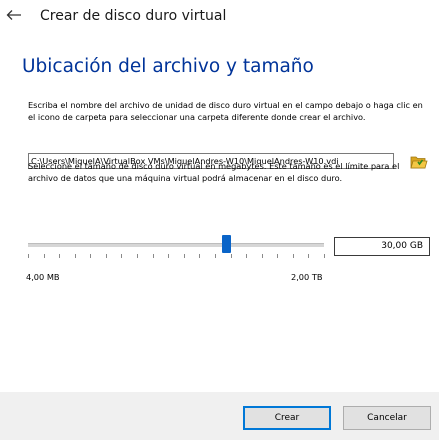  Describe the element at coordinates (133, 16) in the screenshot. I see `window-title: Crear de disco duro virtual` at that location.